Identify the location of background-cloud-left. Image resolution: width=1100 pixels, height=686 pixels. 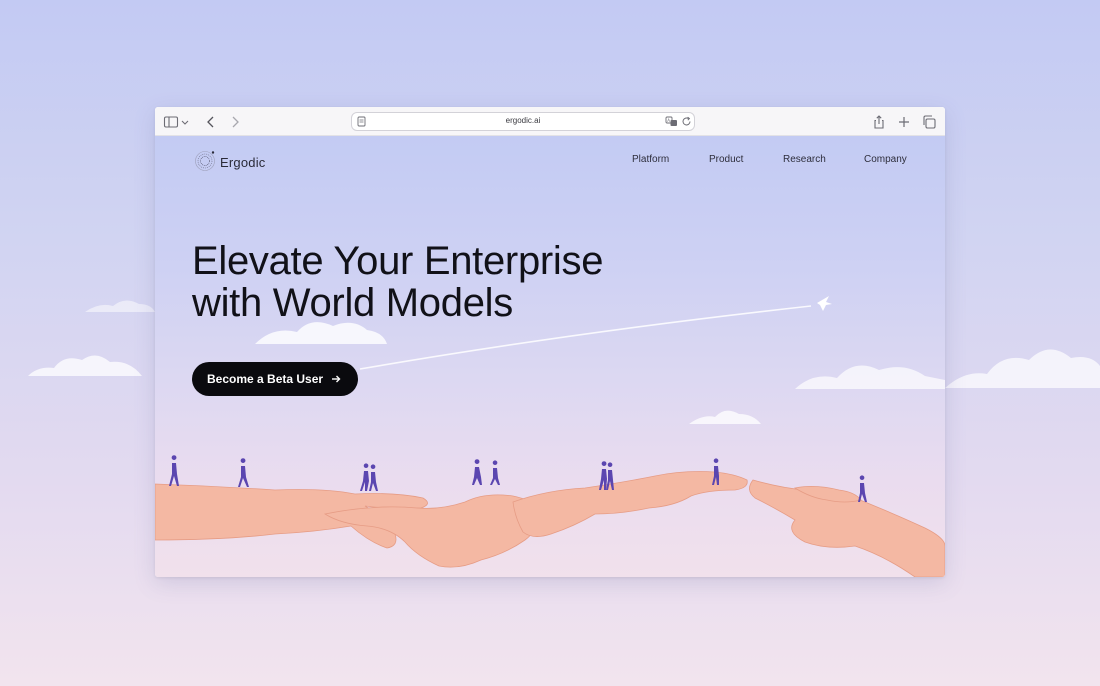
(85, 365).